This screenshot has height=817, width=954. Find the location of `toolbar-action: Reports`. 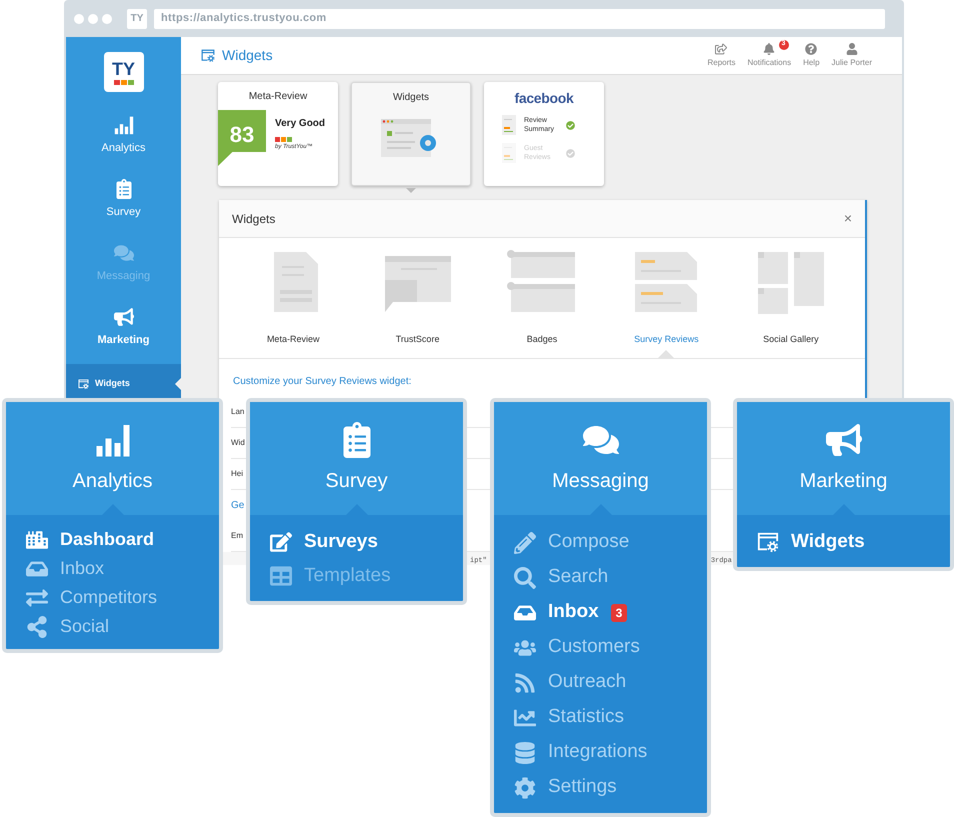

toolbar-action: Reports is located at coordinates (721, 55).